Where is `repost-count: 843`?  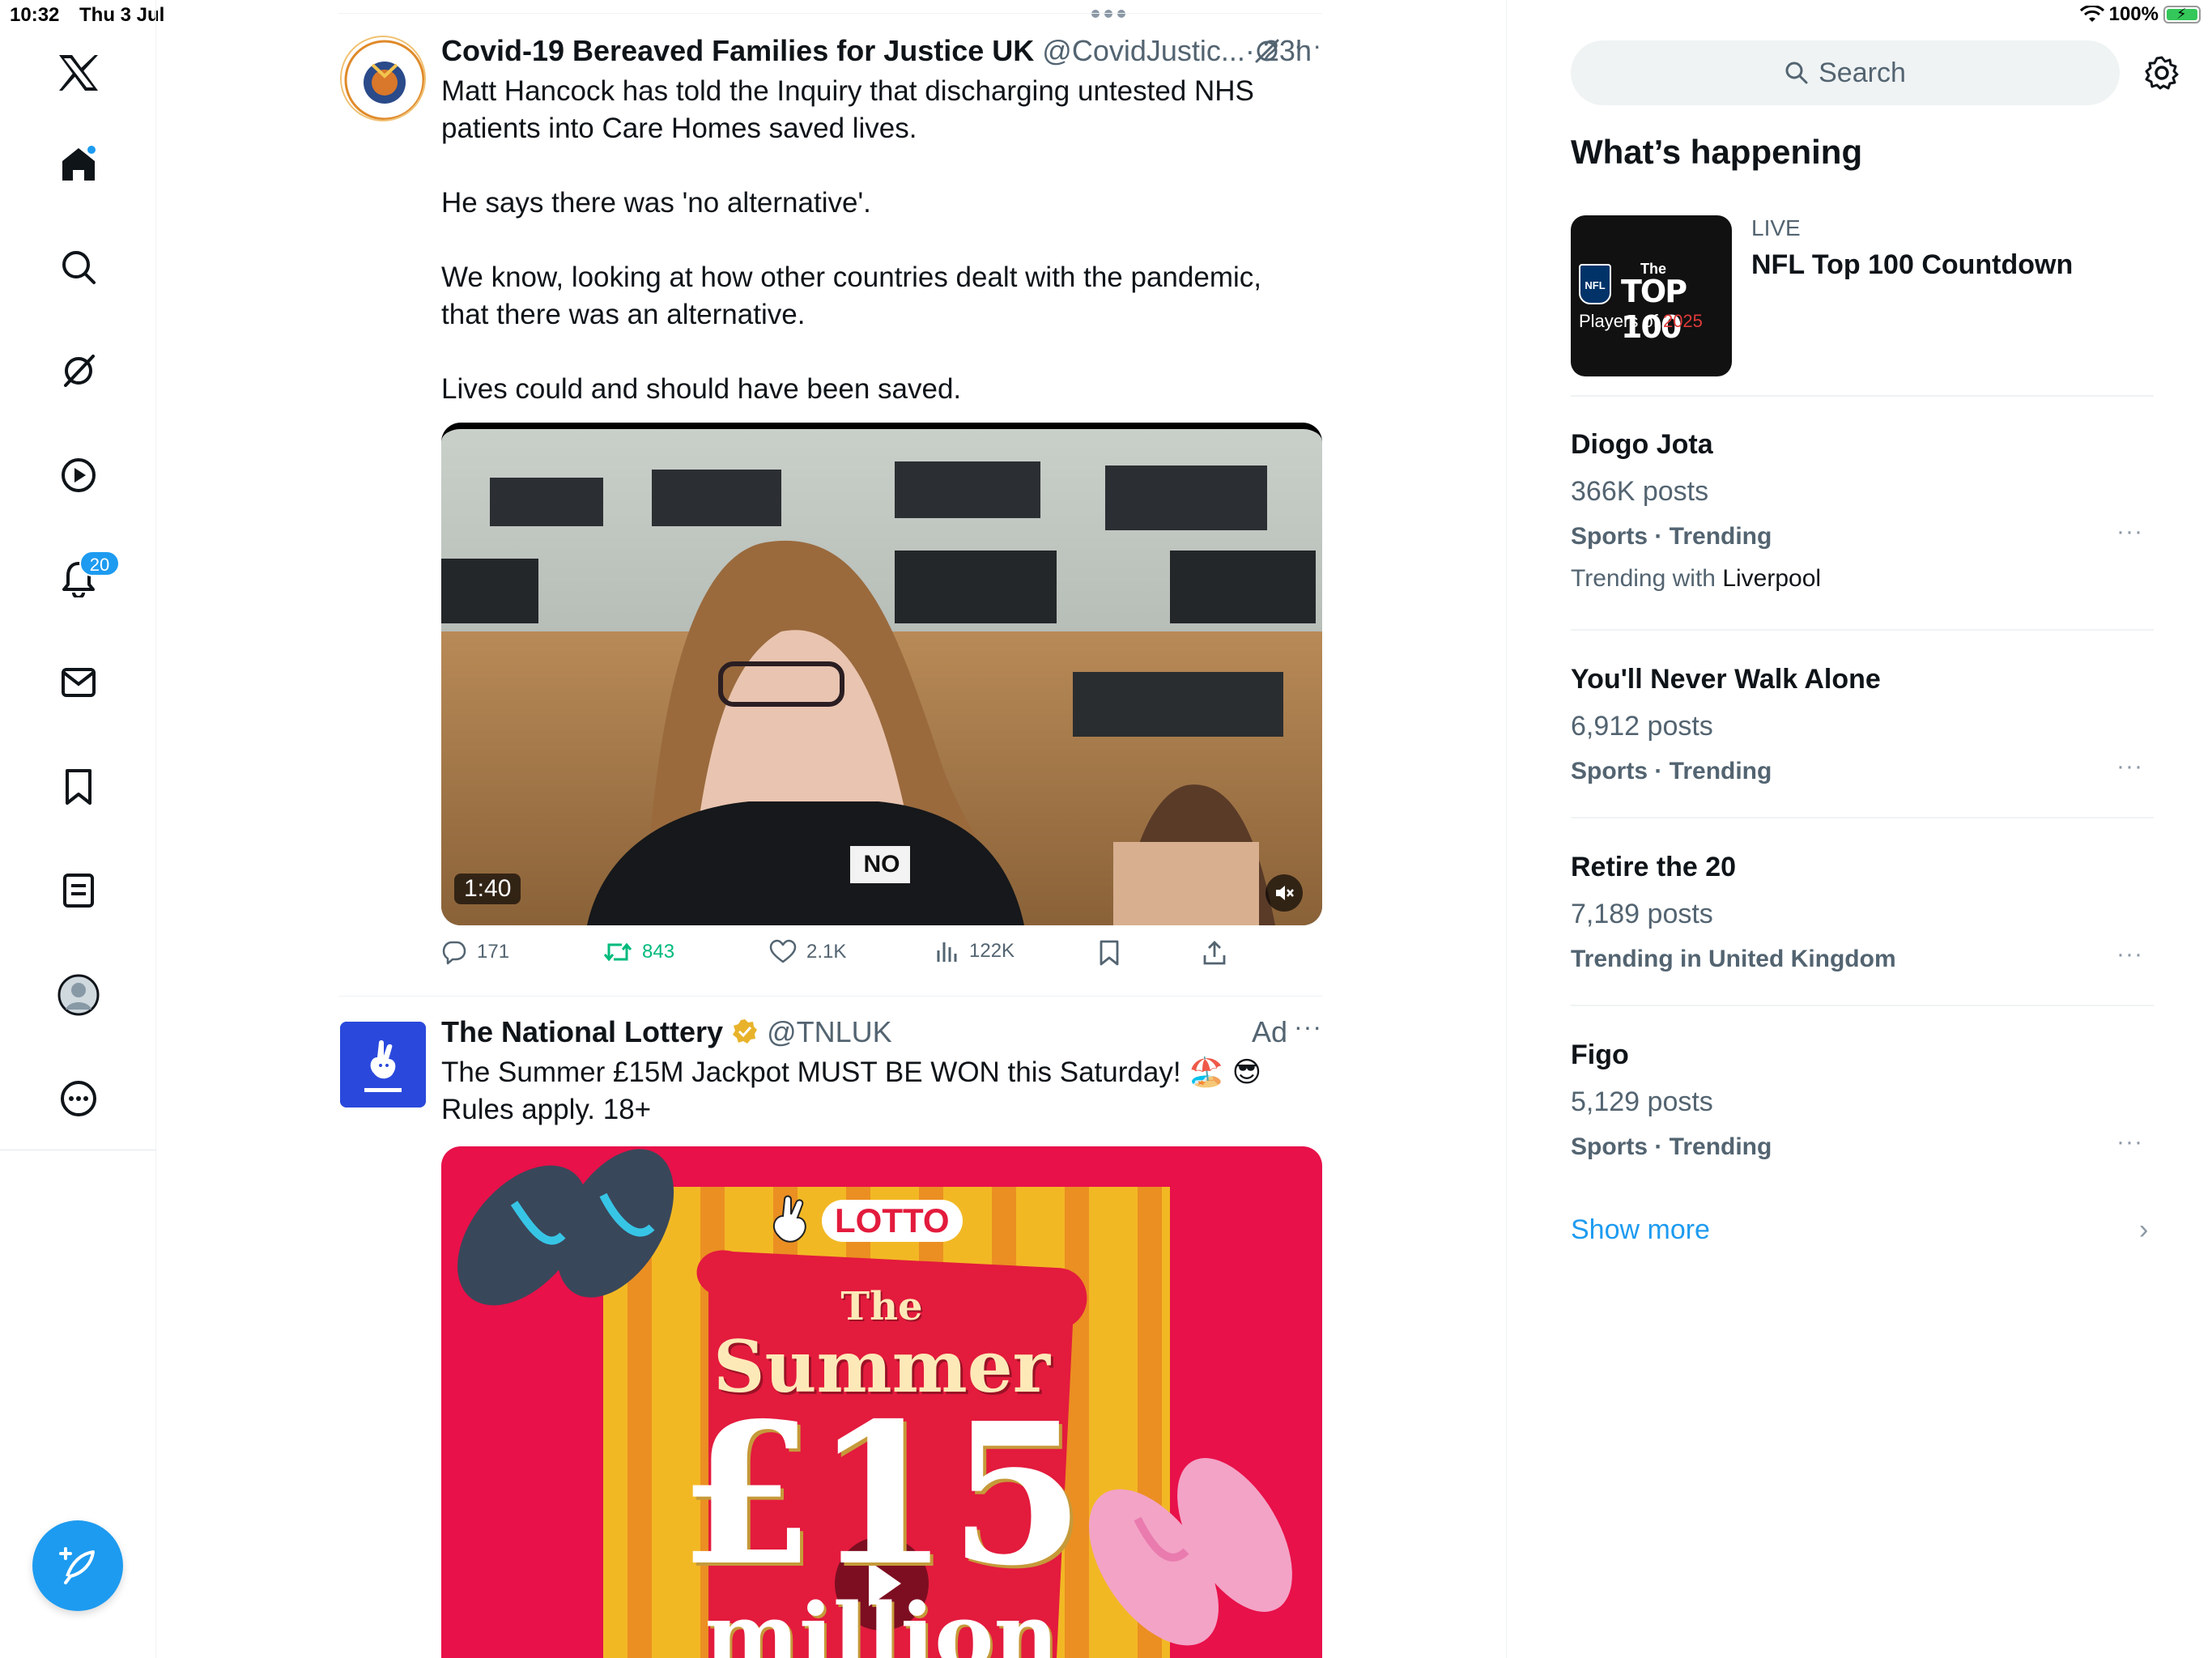
repost-count: 843 is located at coordinates (659, 952).